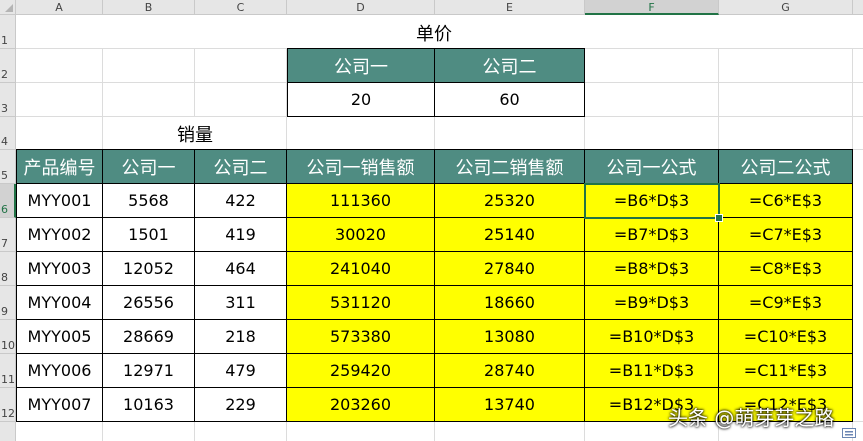 Image resolution: width=863 pixels, height=441 pixels. I want to click on sales-header-company2-revenue: 公司二销售额, so click(510, 166).